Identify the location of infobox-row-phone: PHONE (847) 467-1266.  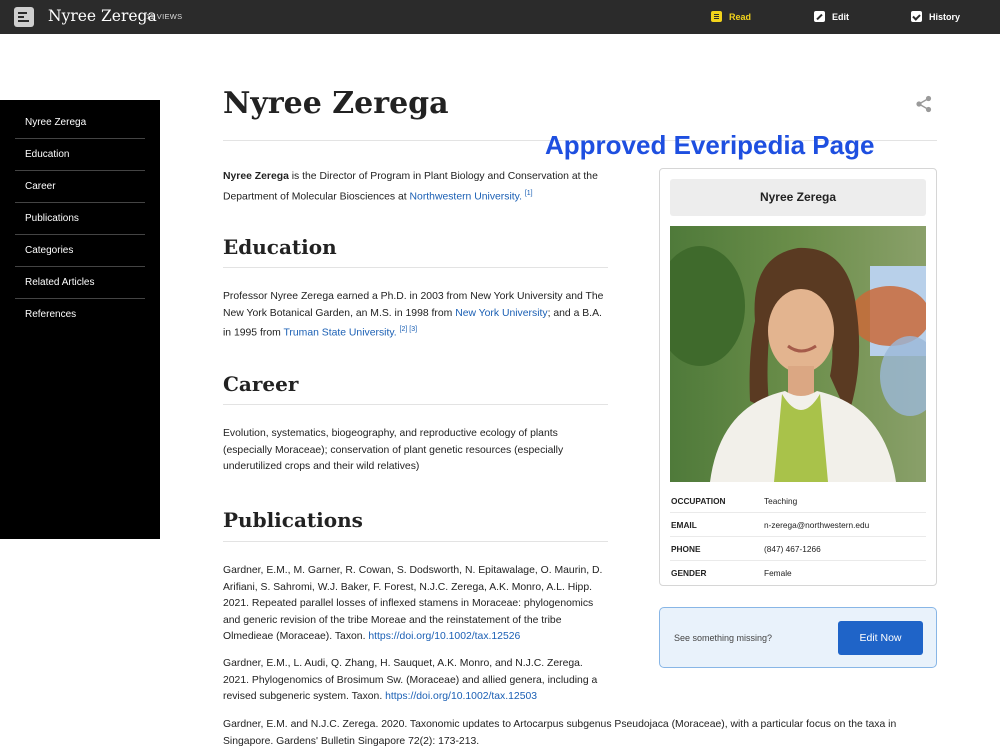
(798, 549).